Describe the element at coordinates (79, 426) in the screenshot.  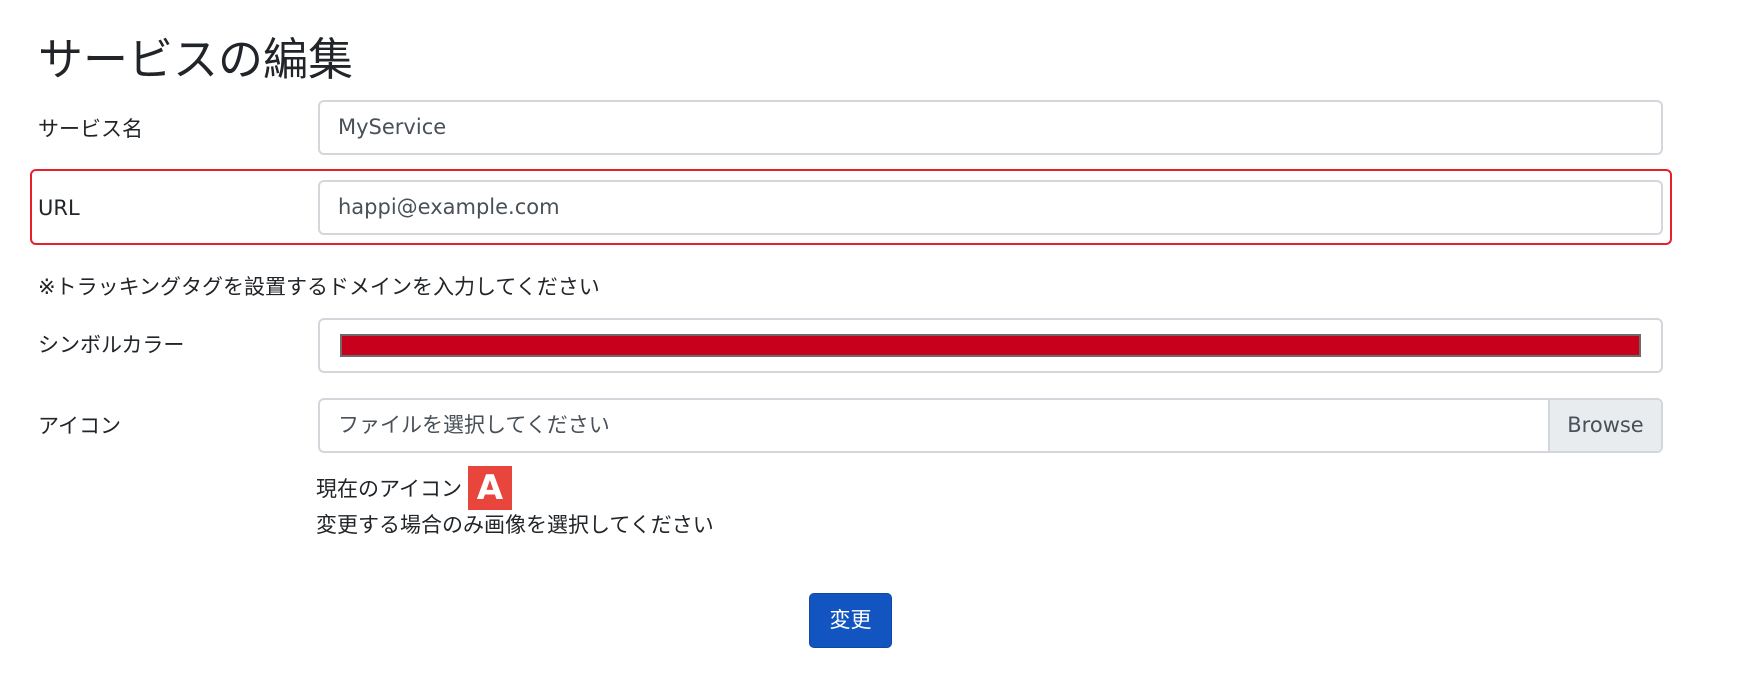
I see `icon-label: アイコン` at that location.